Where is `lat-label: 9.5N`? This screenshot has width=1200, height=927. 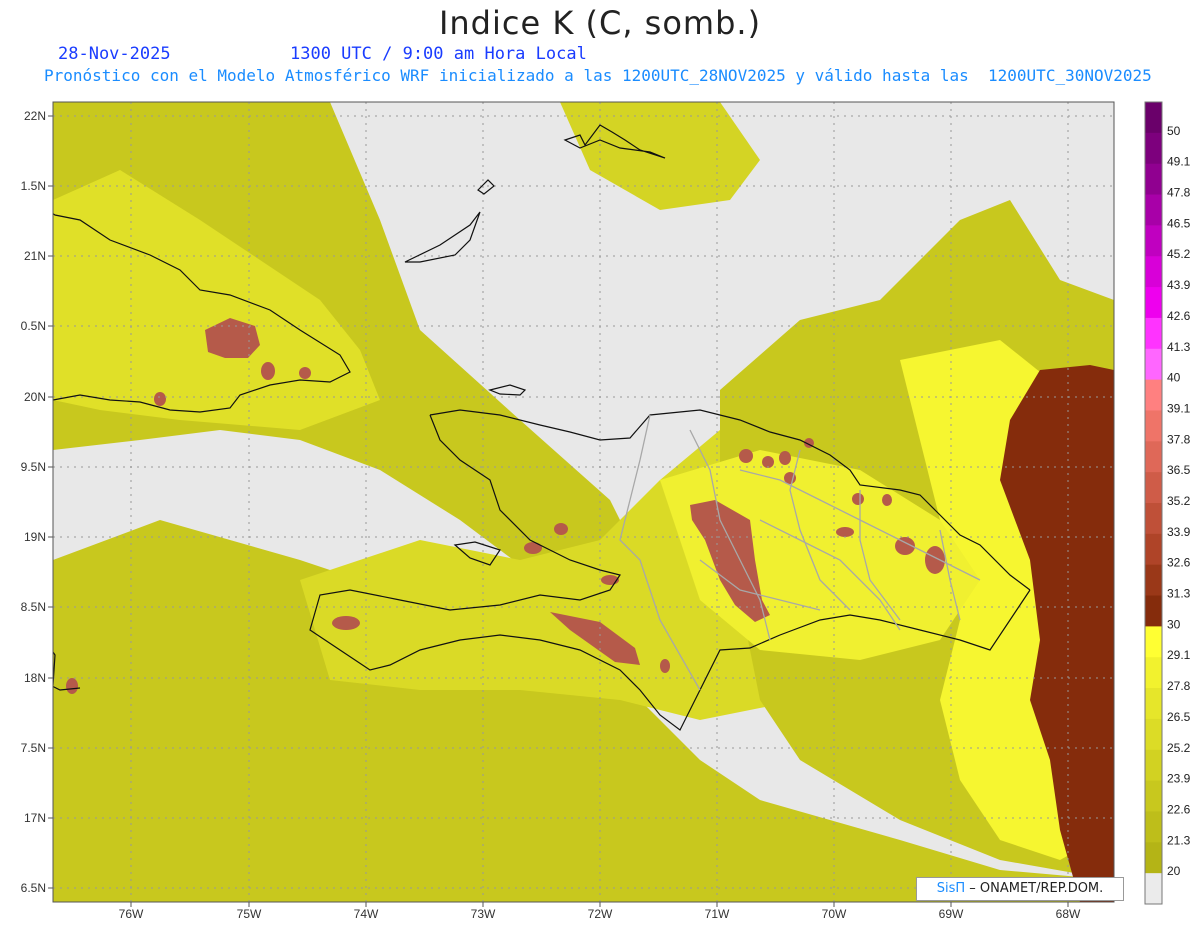
lat-label: 9.5N is located at coordinates (33, 467).